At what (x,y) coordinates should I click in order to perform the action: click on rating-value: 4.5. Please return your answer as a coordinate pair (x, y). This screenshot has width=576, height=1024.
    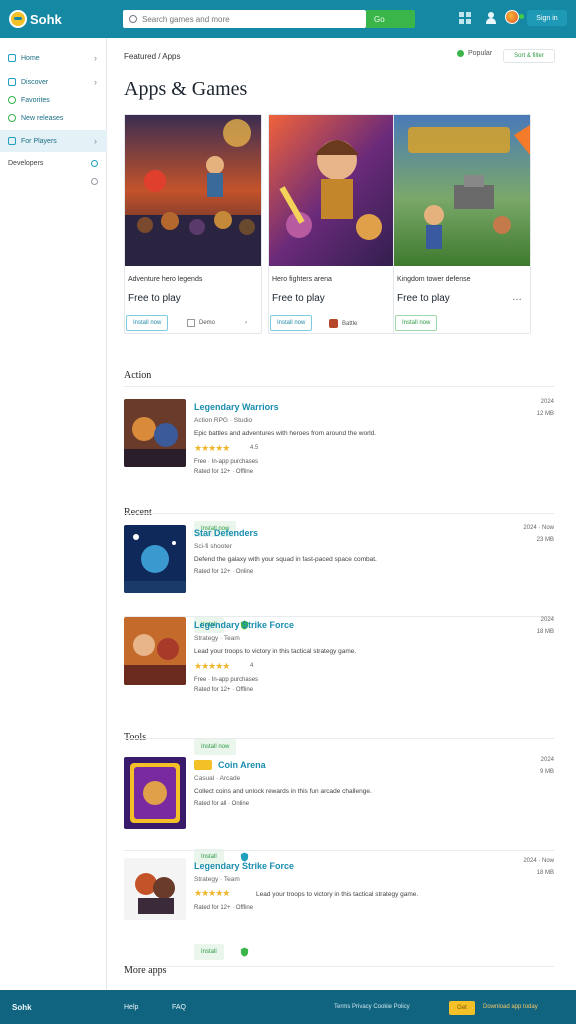
    Looking at the image, I should click on (254, 448).